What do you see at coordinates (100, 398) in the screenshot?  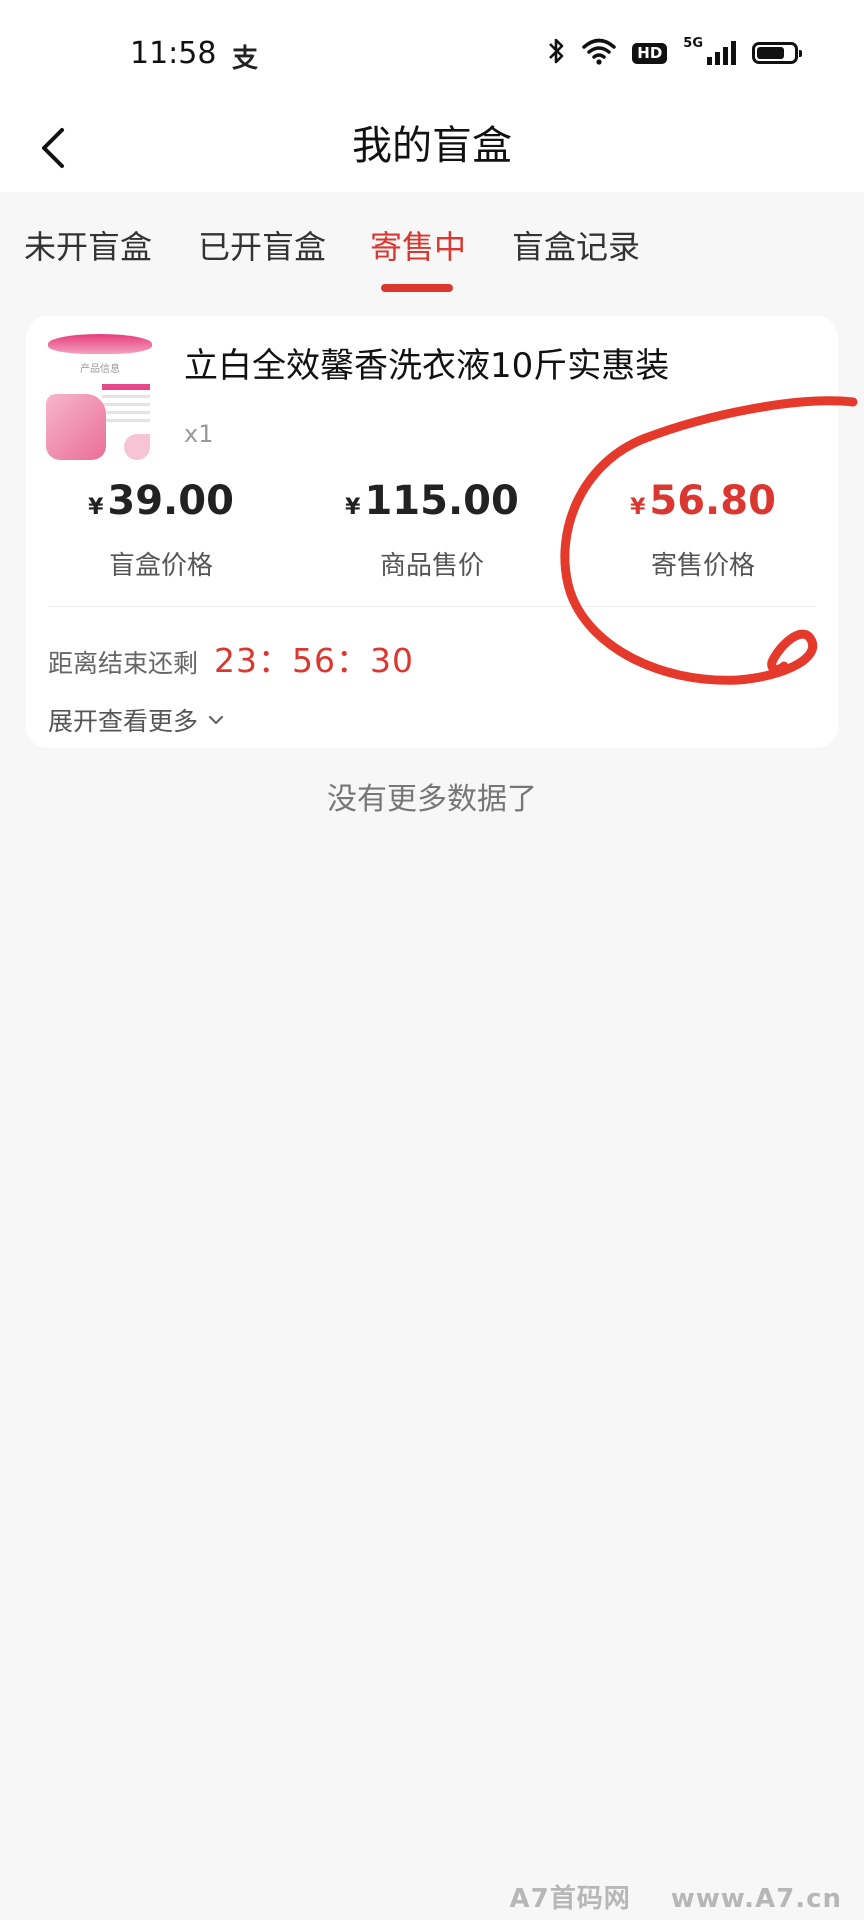 I see `product-image: 产品信息` at bounding box center [100, 398].